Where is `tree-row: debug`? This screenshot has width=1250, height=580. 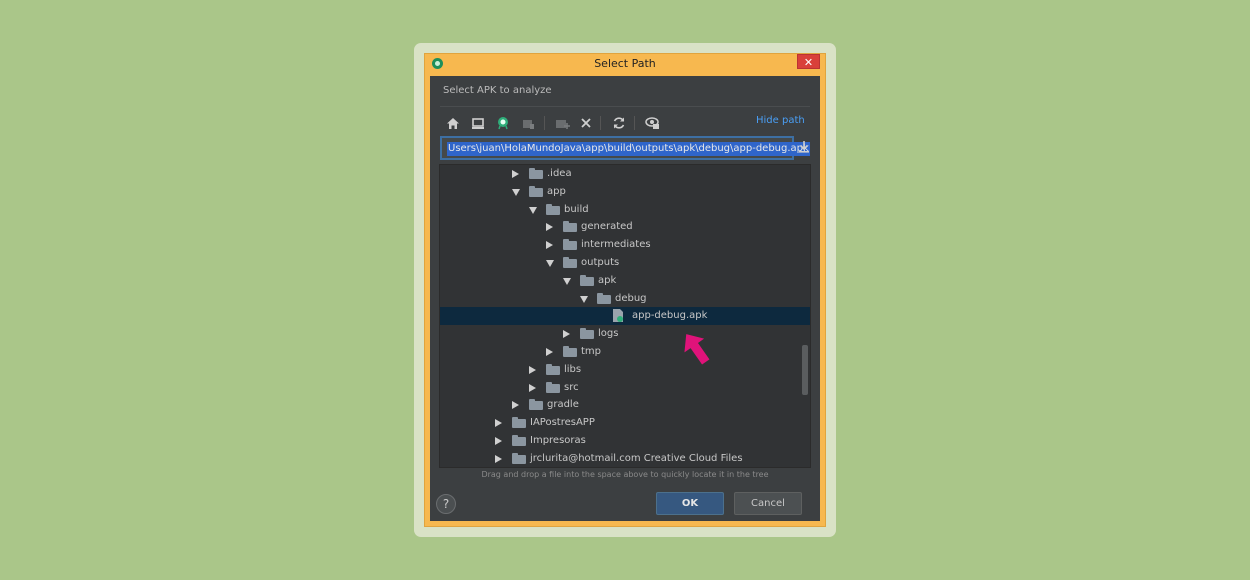
tree-row: debug is located at coordinates (625, 299).